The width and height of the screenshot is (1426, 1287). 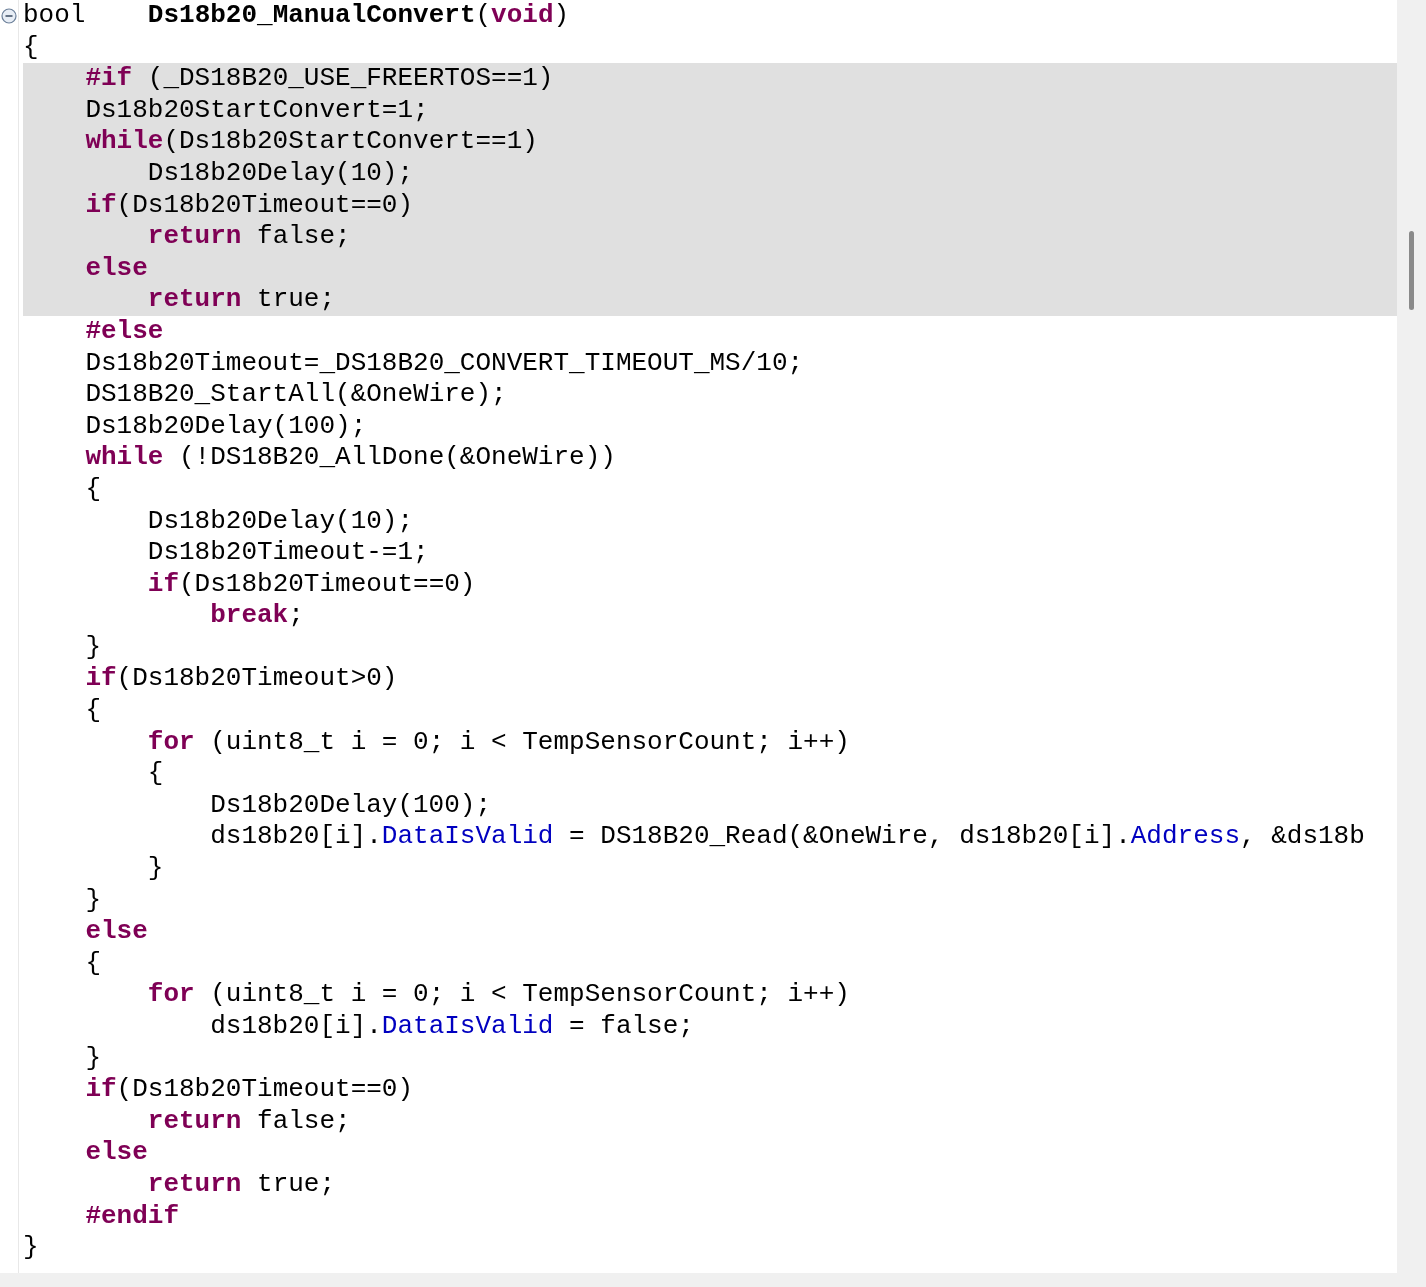 What do you see at coordinates (444, 363) in the screenshot?
I see `code-line: Ds18b20Timeout=_DS18B20_CONVERT_TIMEOUT_MS/10;` at bounding box center [444, 363].